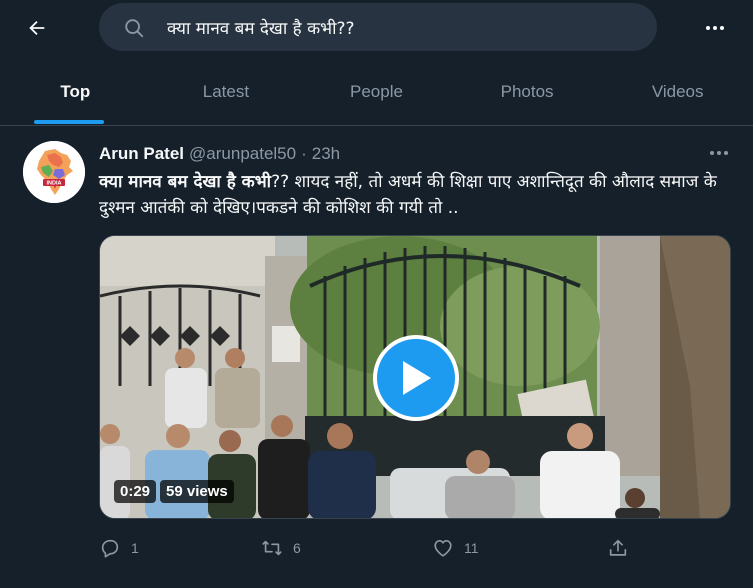 This screenshot has height=588, width=753. I want to click on tab-label: People, so click(376, 91).